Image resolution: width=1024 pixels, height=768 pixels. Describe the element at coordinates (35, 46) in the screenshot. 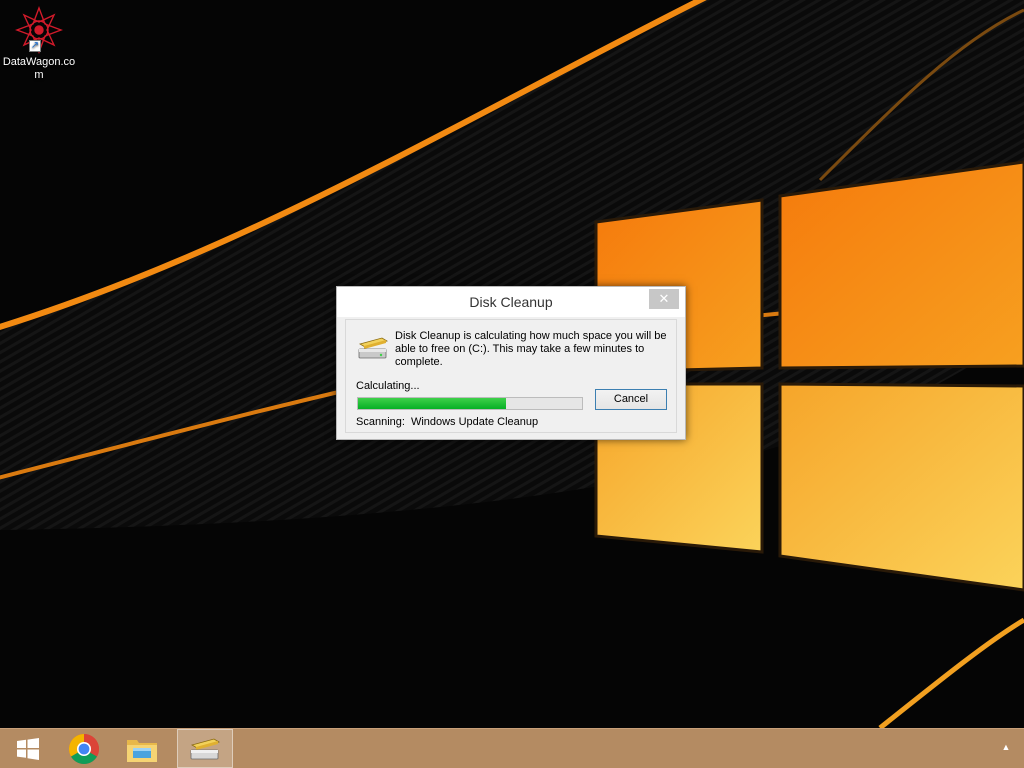

I see `shortcut-arrow-icon: ↗` at that location.